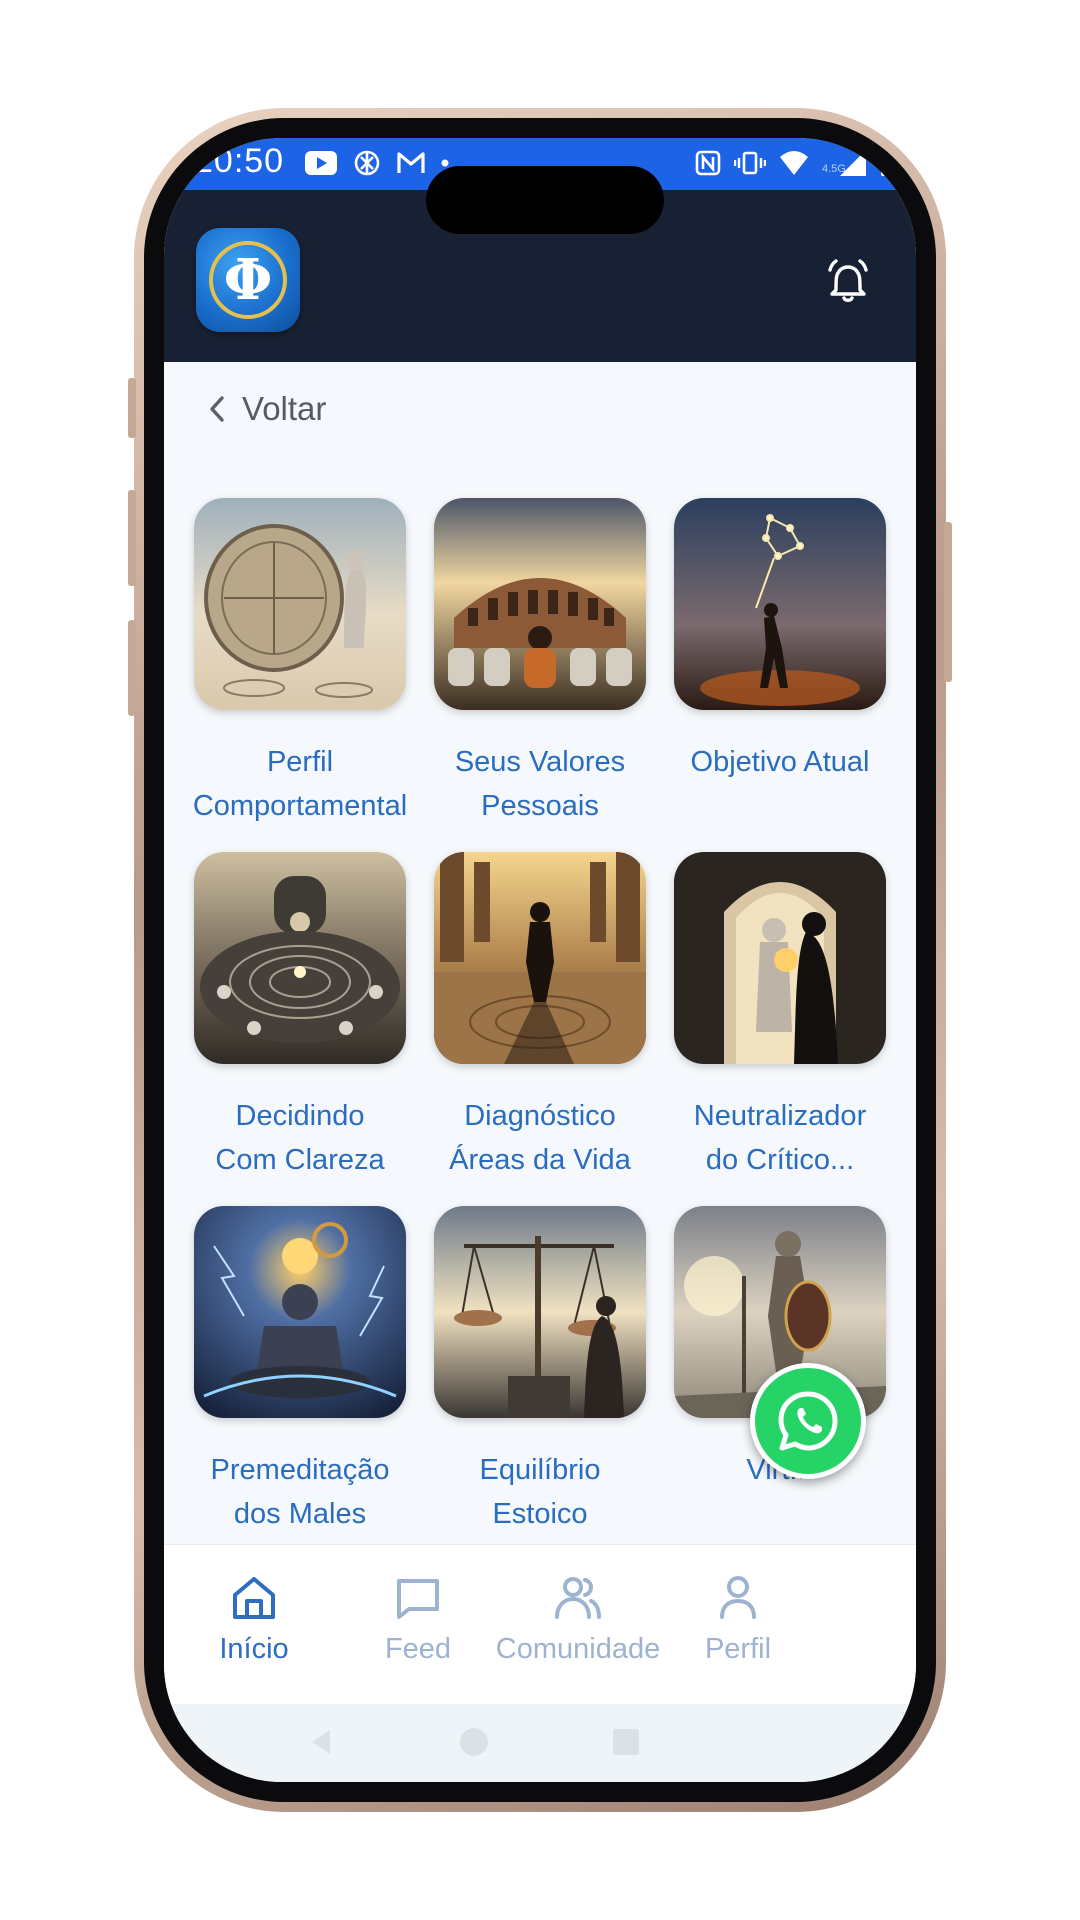 Image resolution: width=1080 pixels, height=1920 pixels. Describe the element at coordinates (578, 1598) in the screenshot. I see `users-icon` at that location.